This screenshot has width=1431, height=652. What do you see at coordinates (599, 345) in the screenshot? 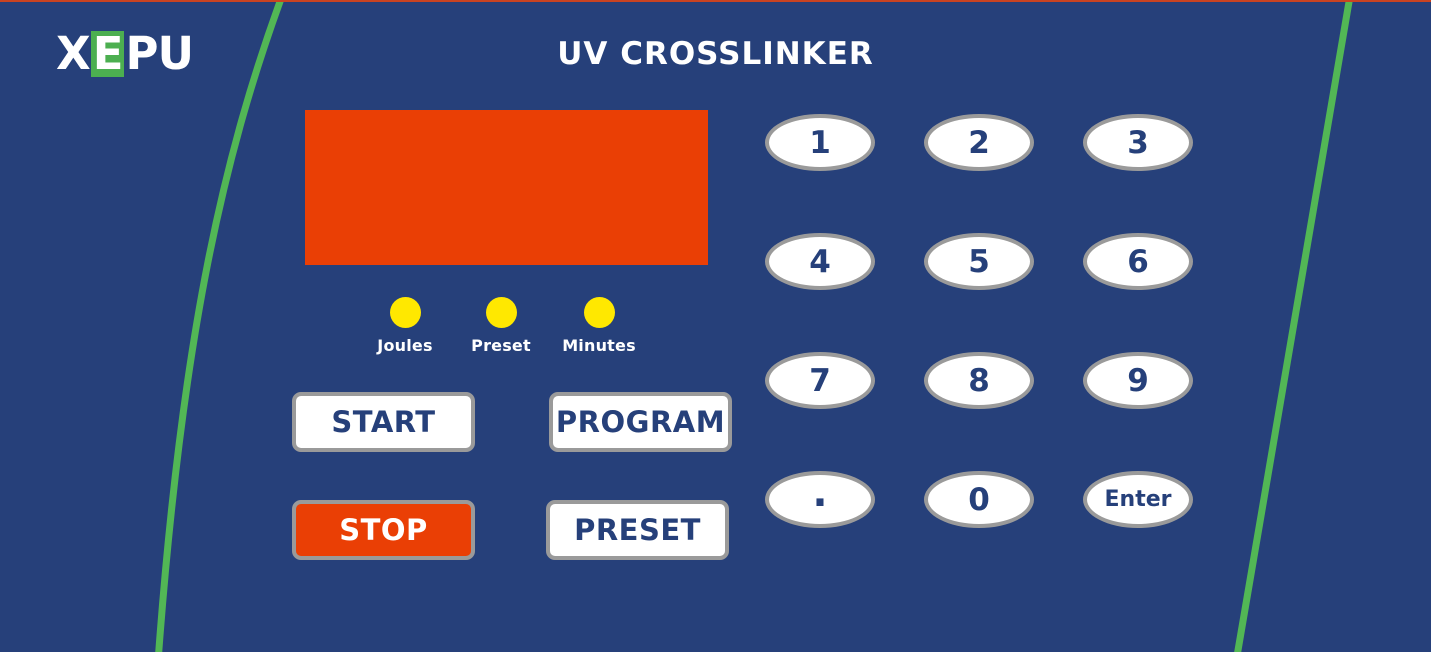
I see `indicator-label-minutes: Minutes` at bounding box center [599, 345].